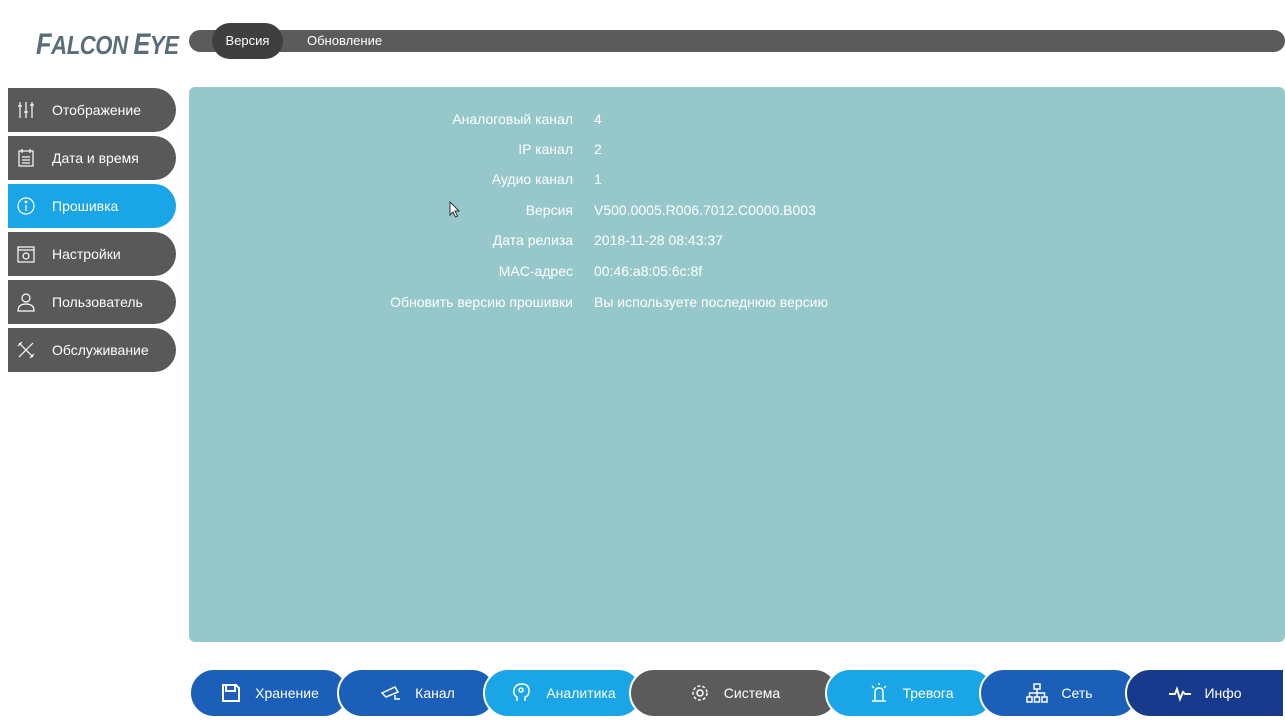 Image resolution: width=1285 pixels, height=725 pixels. What do you see at coordinates (107, 44) in the screenshot?
I see `falcon-eye-logo: FALCON EYE` at bounding box center [107, 44].